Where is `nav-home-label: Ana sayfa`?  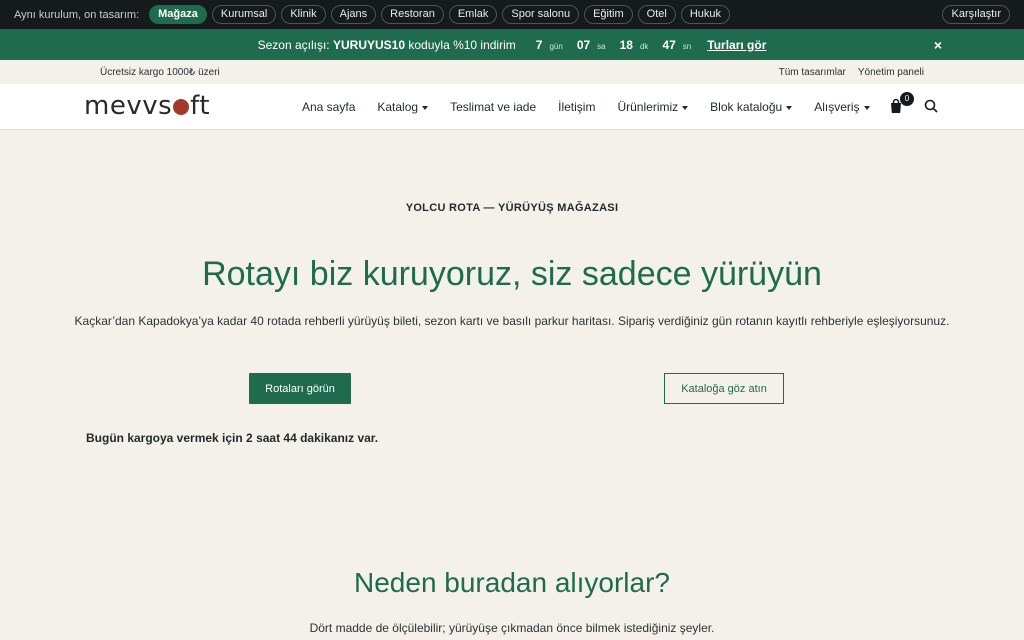 nav-home-label: Ana sayfa is located at coordinates (329, 107).